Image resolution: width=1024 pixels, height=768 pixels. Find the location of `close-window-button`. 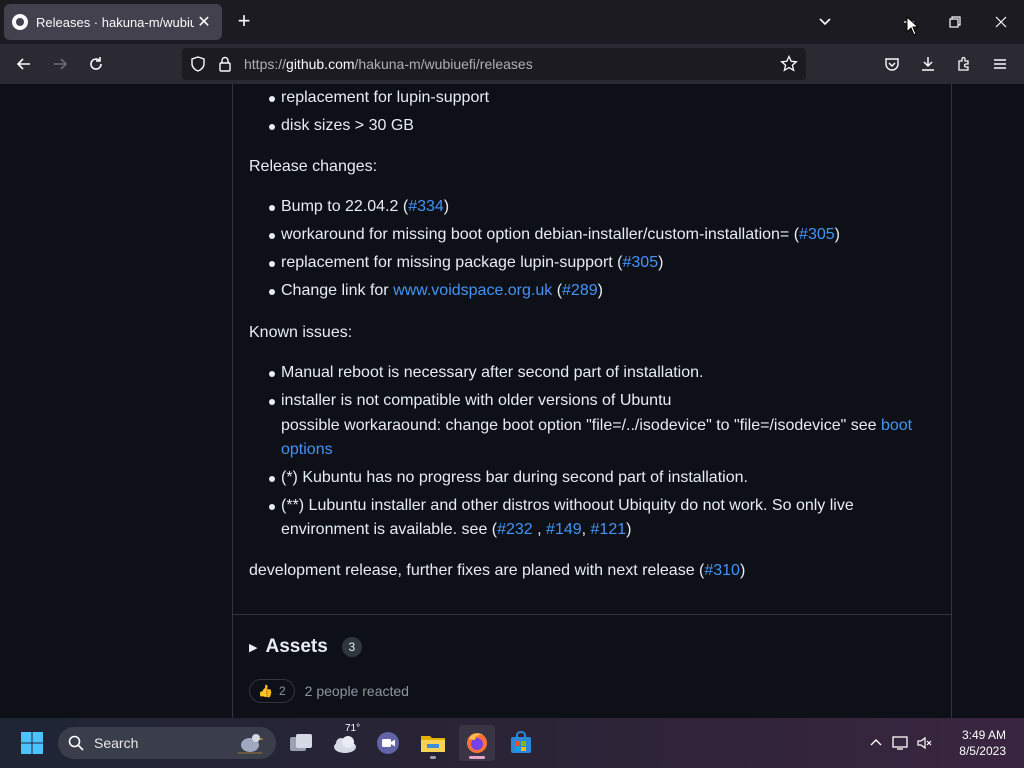

close-window-button is located at coordinates (1001, 22).